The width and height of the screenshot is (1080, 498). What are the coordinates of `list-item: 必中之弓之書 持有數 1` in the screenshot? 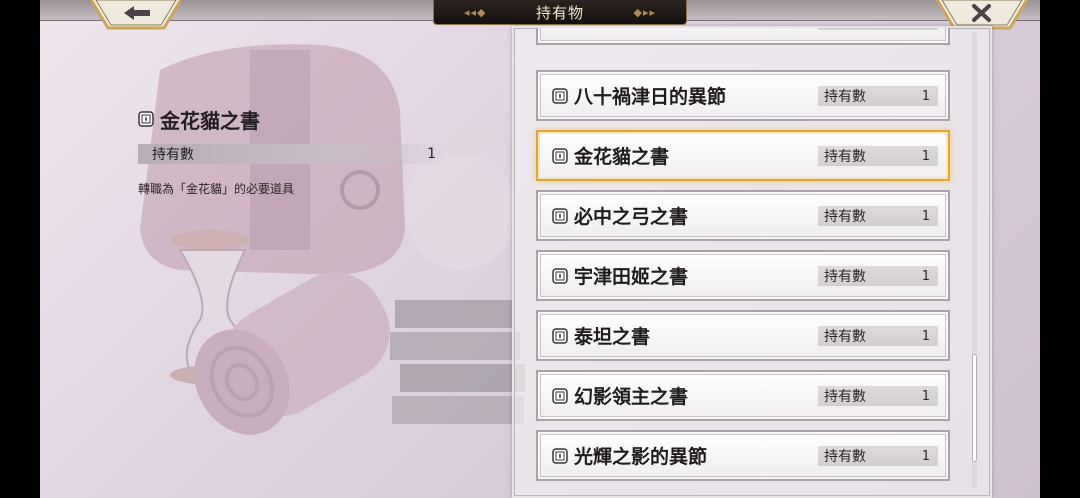 It's located at (743, 215).